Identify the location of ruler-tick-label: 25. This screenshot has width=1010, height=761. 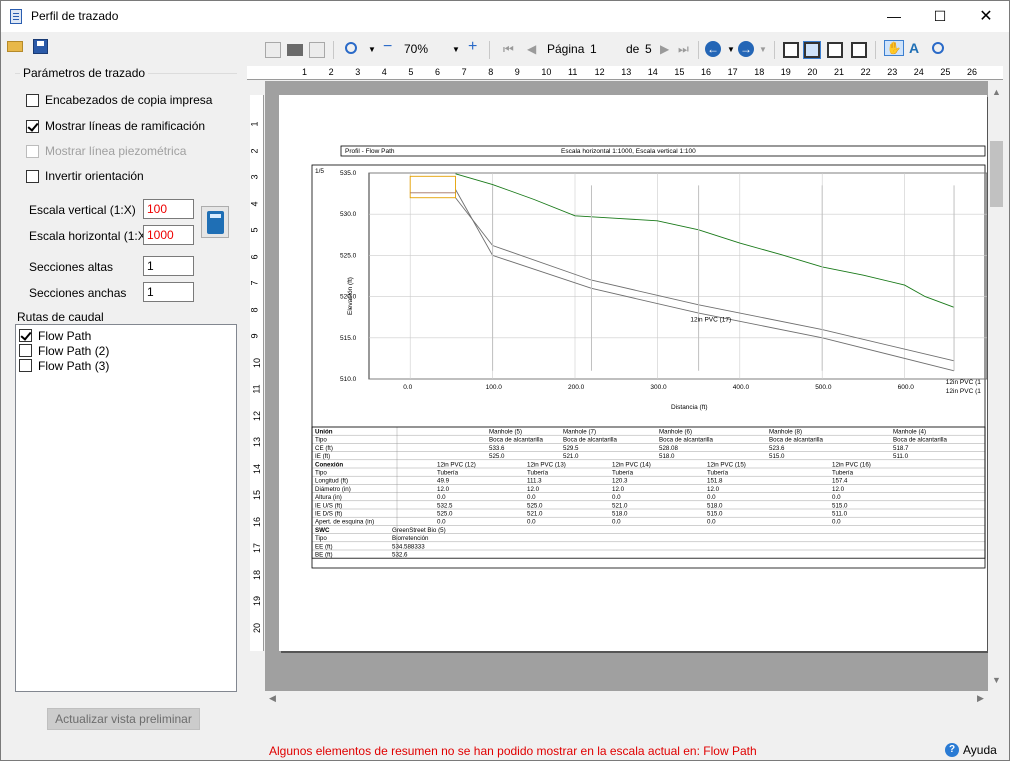
(945, 72).